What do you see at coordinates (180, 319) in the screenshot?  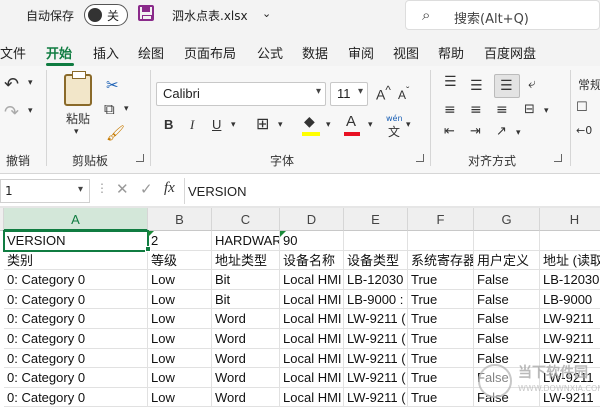 I see `cell-b5: Low` at bounding box center [180, 319].